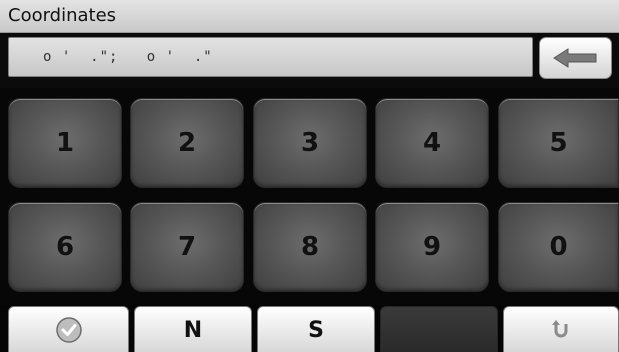 This screenshot has width=619, height=352. I want to click on key-3: 3, so click(310, 143).